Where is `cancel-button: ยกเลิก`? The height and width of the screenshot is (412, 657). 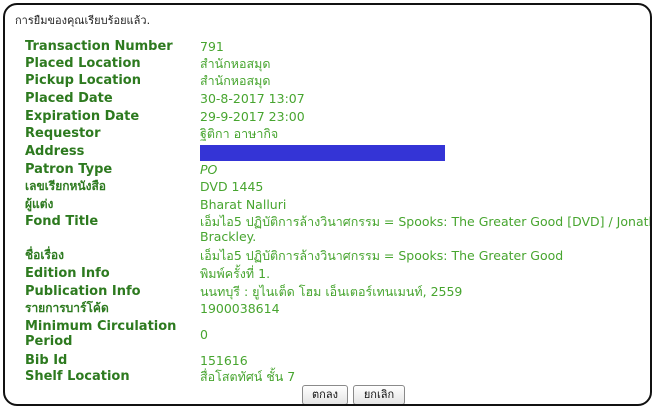 cancel-button: ยกเลิก is located at coordinates (379, 394).